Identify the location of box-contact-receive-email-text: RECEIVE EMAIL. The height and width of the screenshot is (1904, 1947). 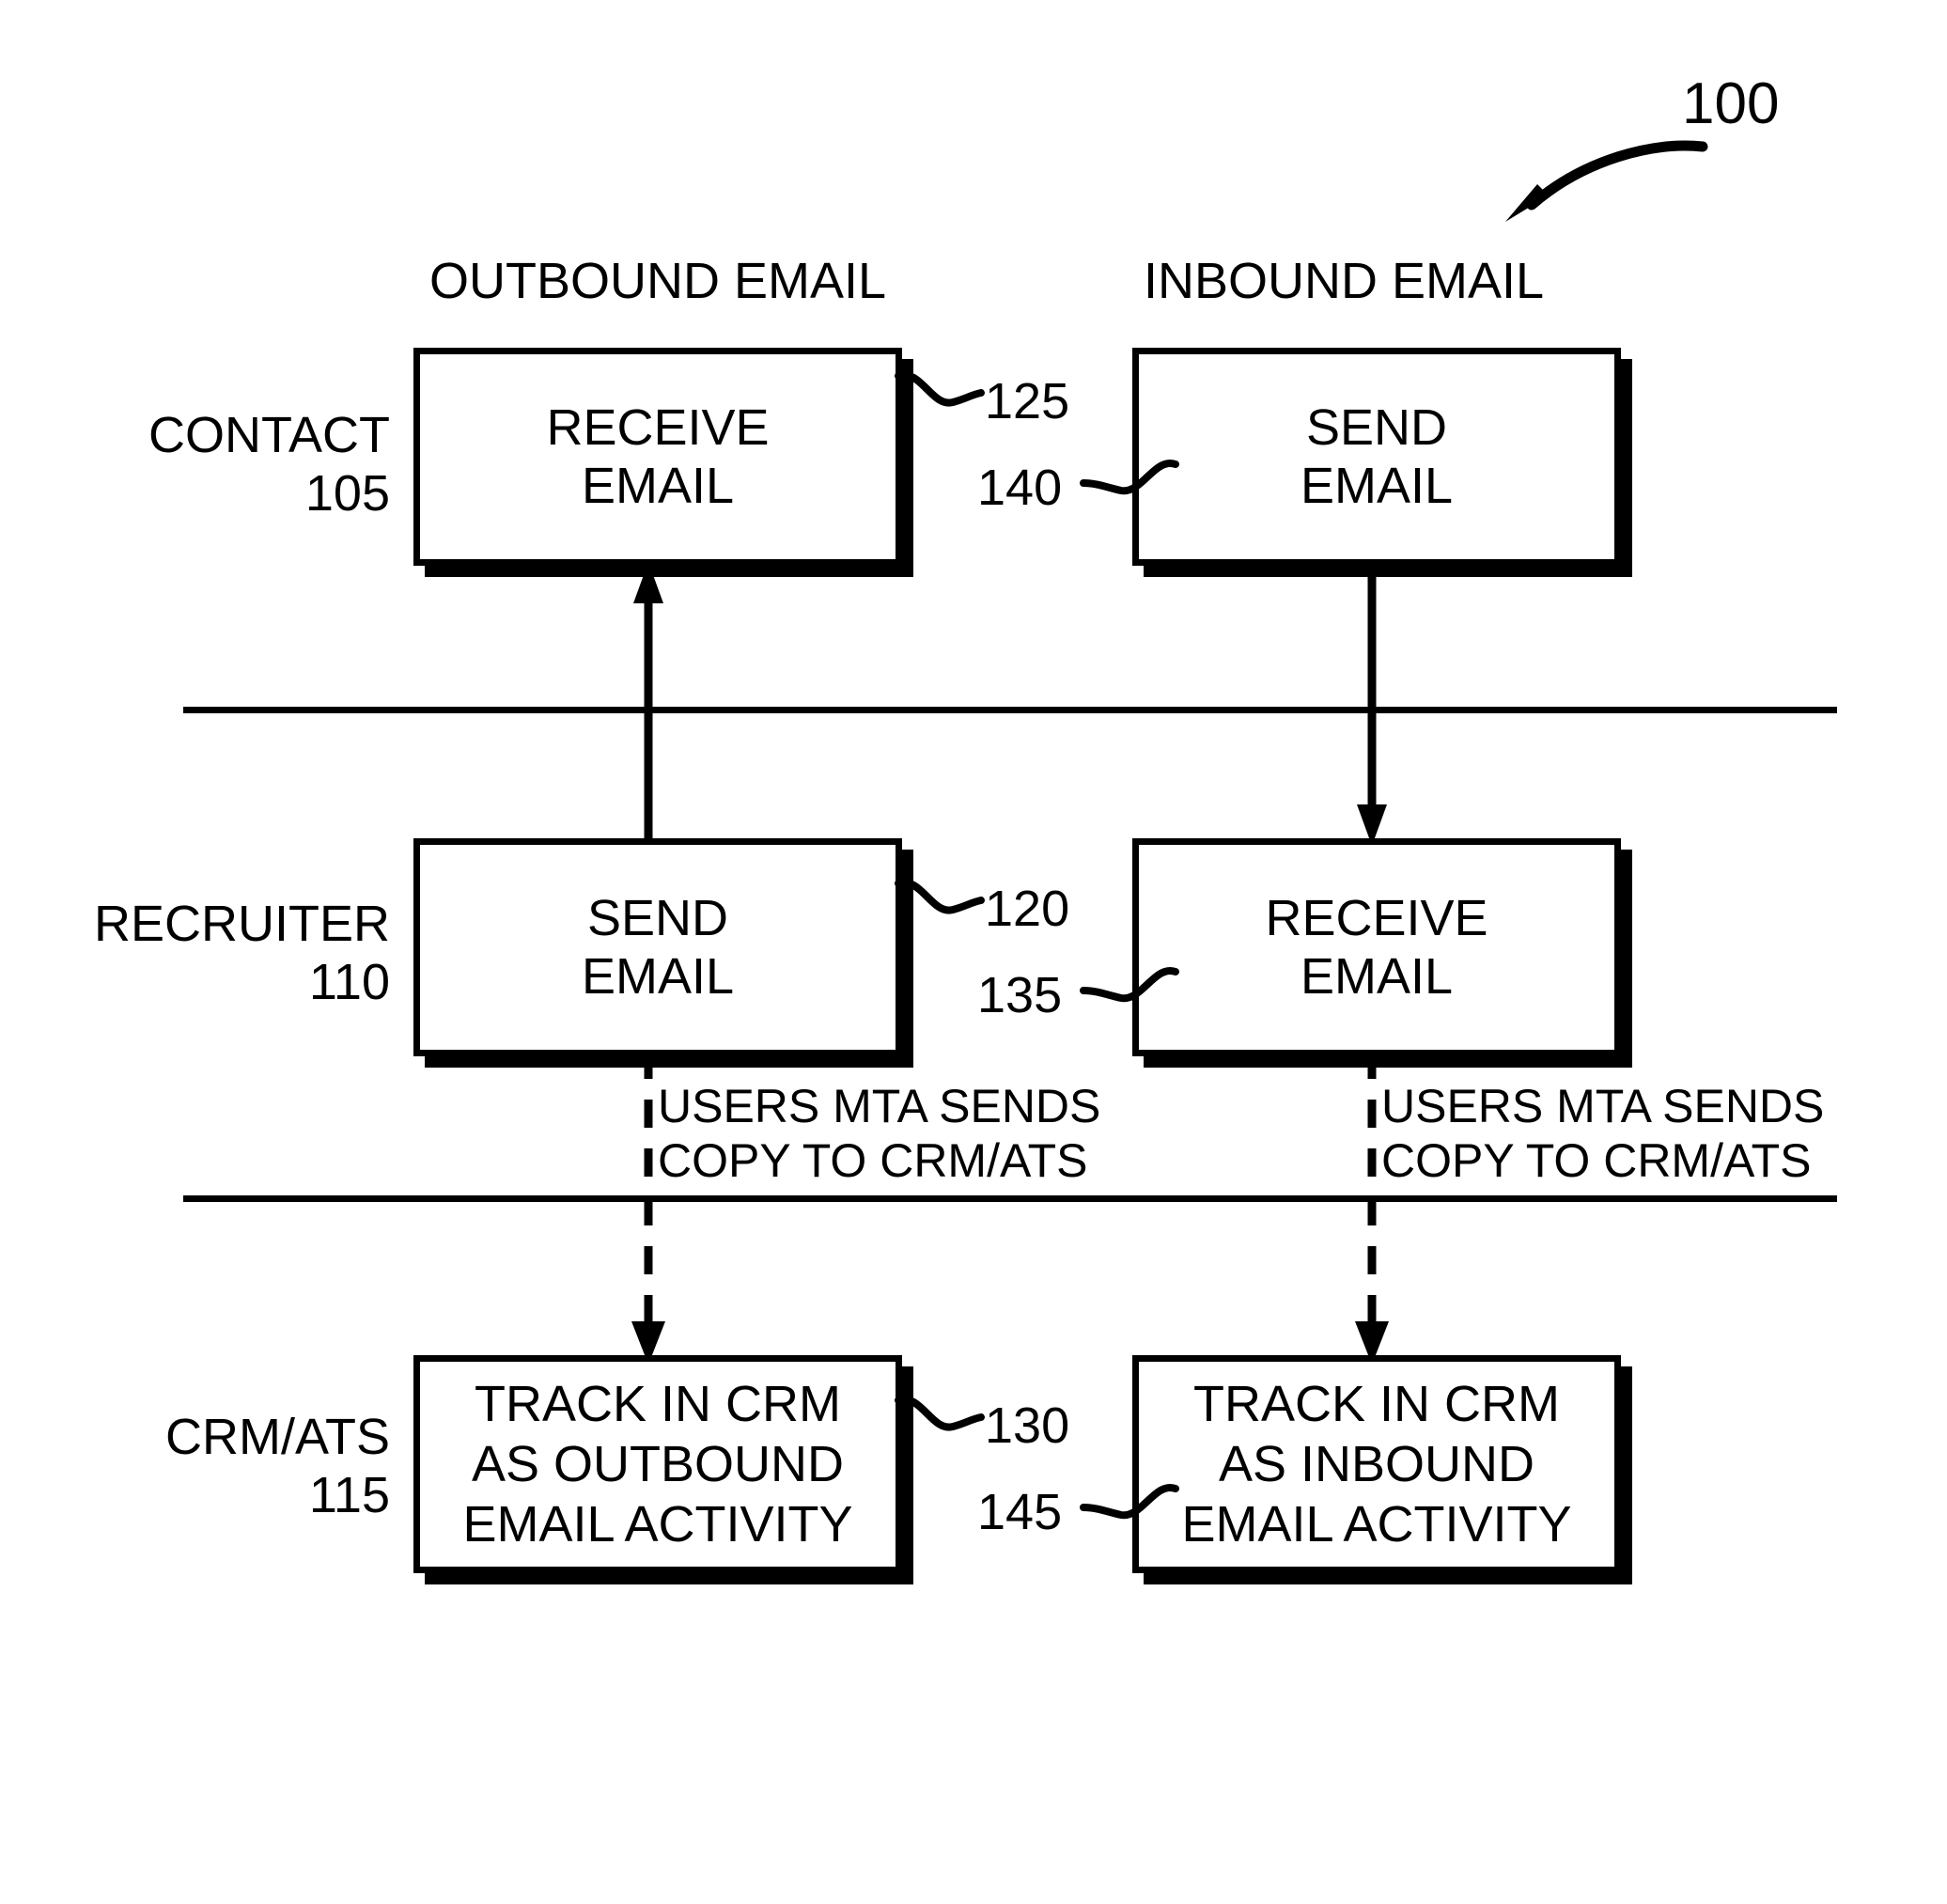
(658, 457).